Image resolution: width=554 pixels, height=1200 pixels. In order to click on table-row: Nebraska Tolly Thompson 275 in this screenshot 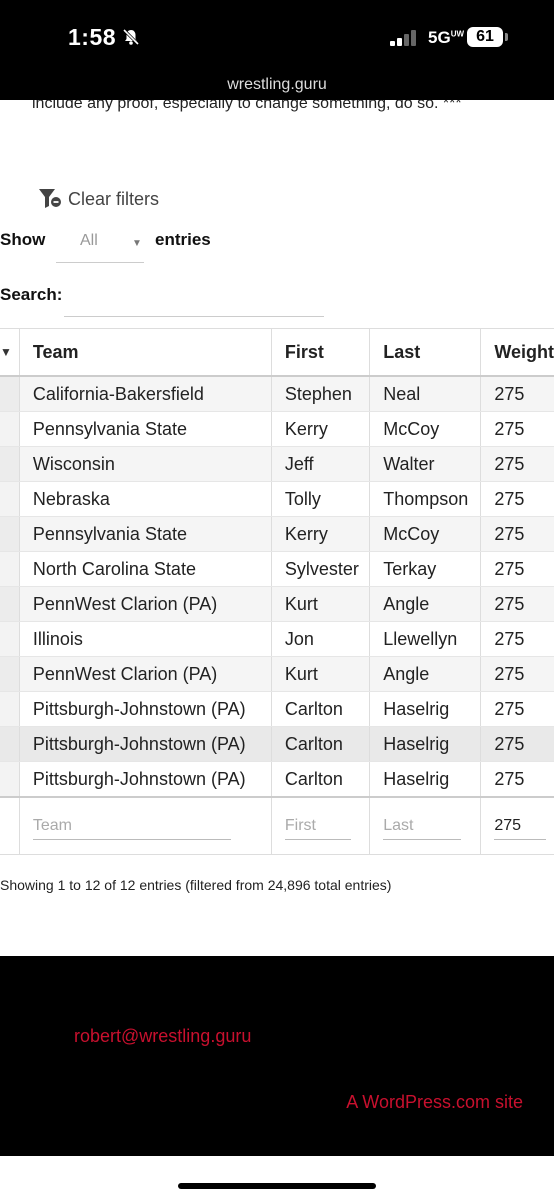, I will do `click(277, 499)`.